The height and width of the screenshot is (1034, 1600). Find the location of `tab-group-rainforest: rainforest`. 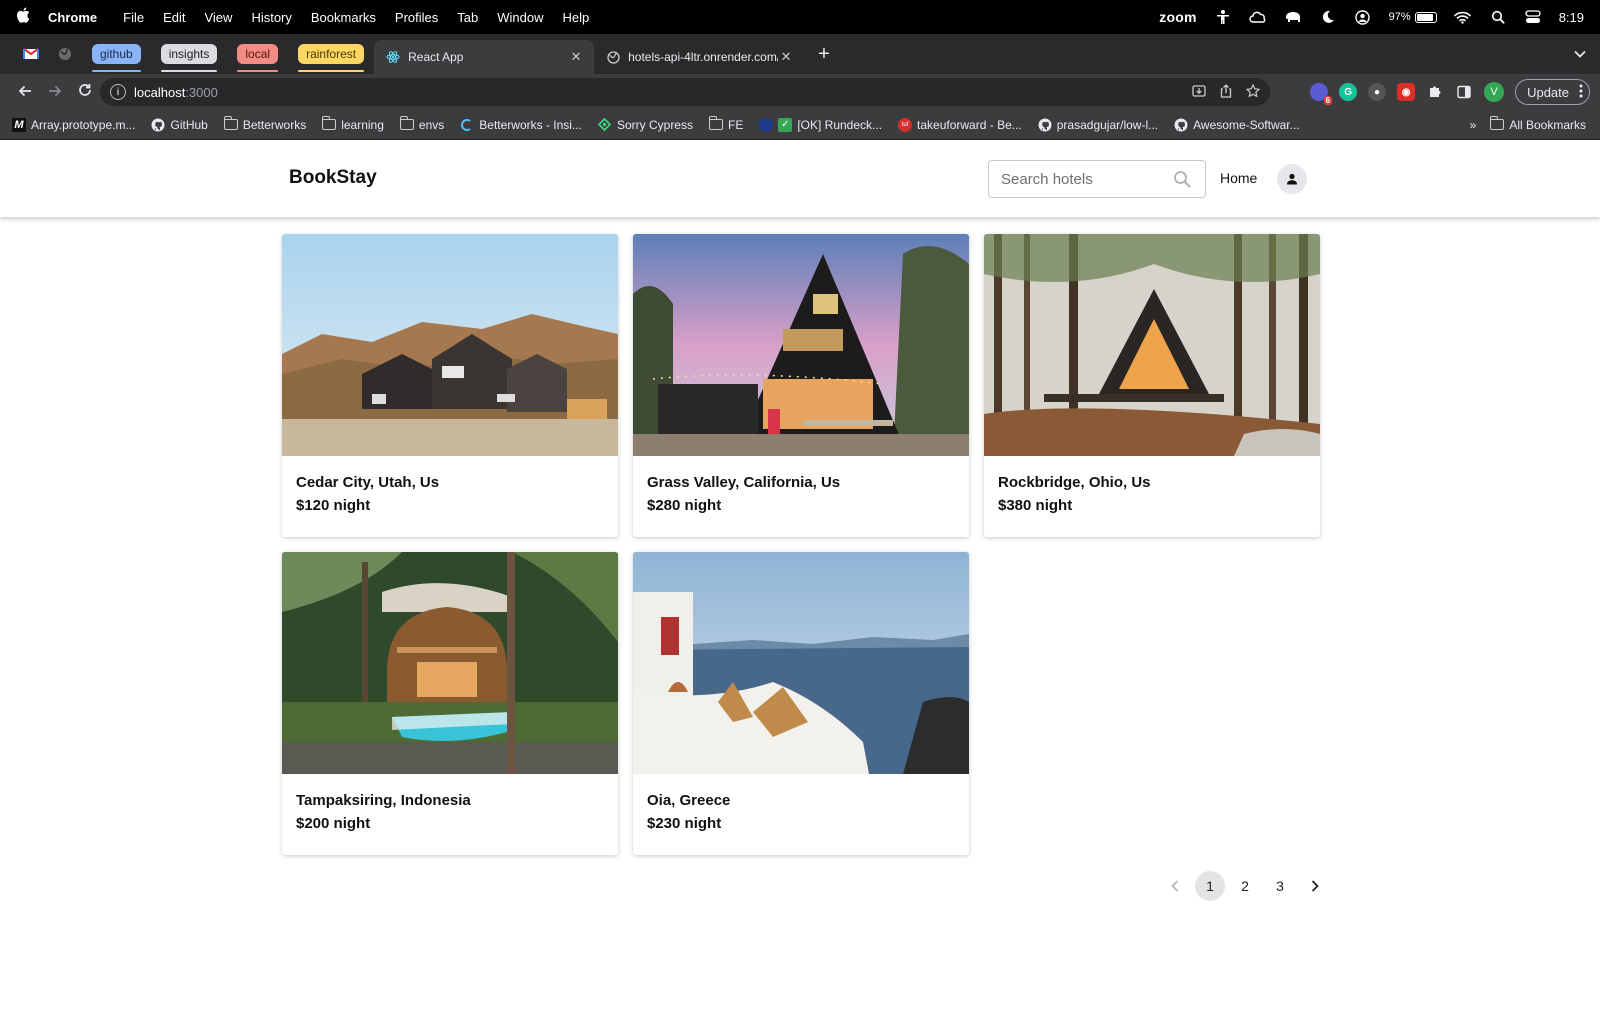

tab-group-rainforest: rainforest is located at coordinates (331, 58).